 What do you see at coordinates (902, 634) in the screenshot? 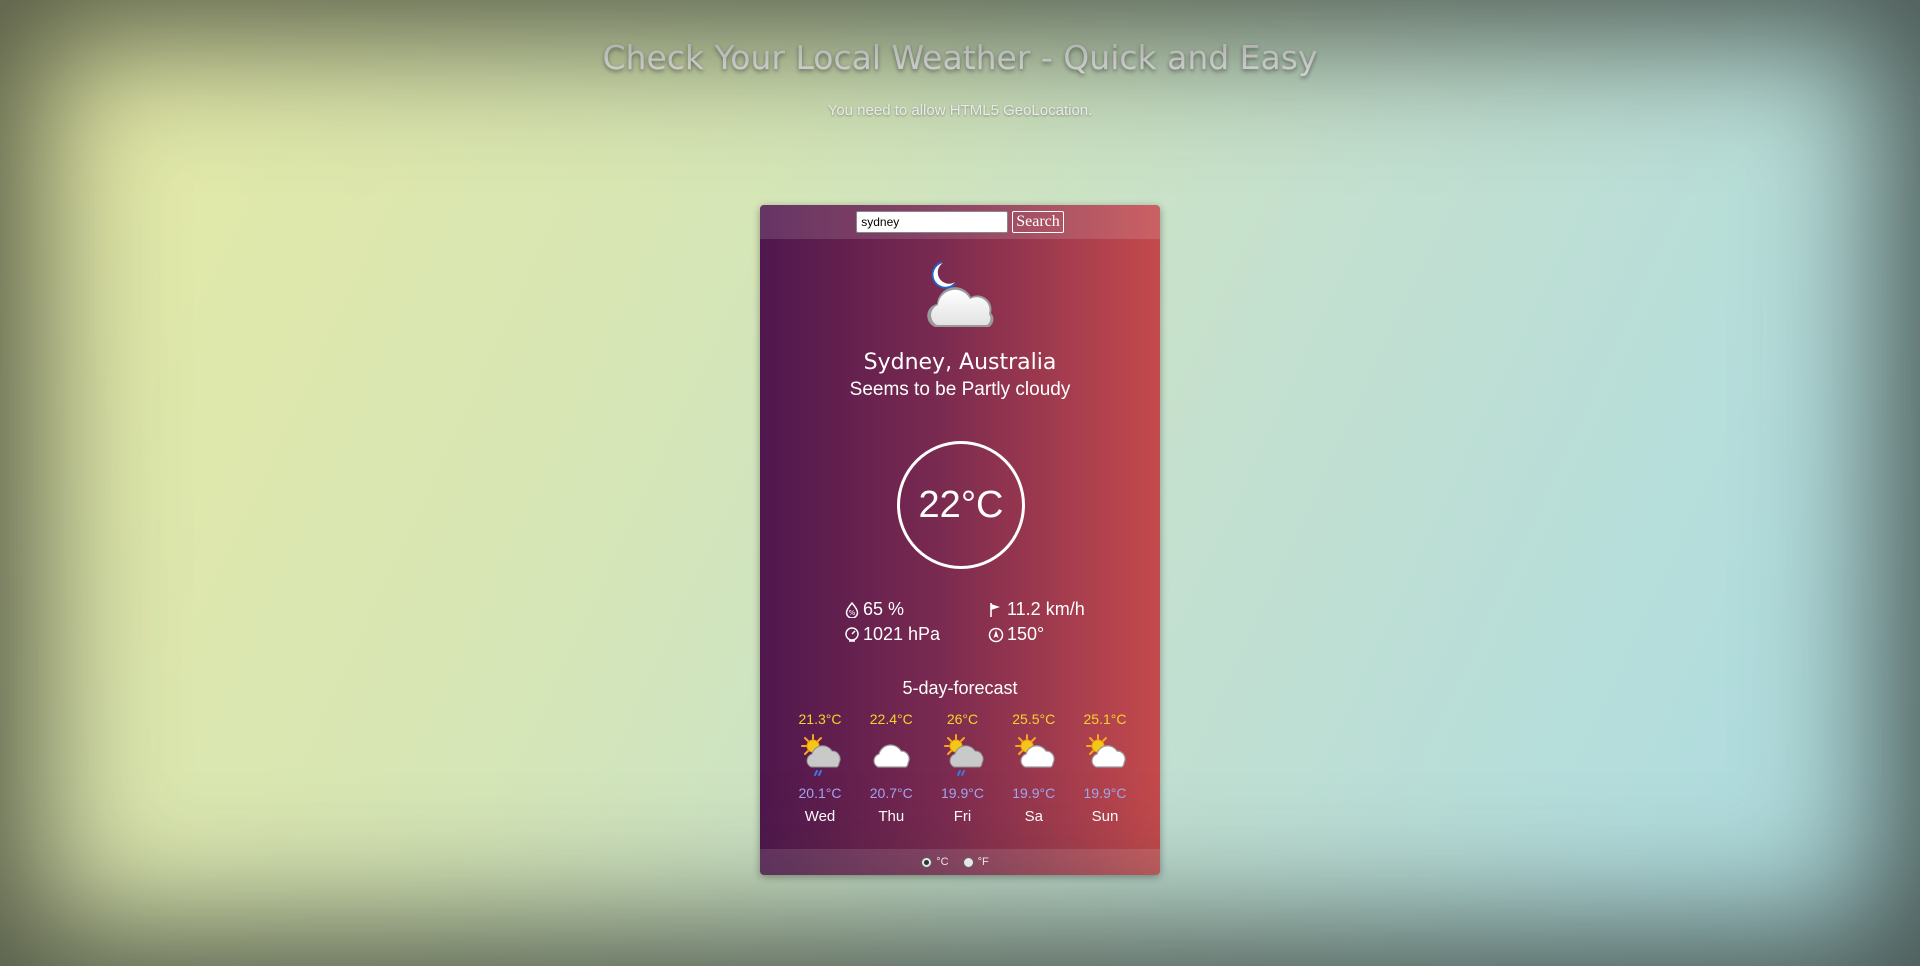
I see `pressure-value: 1021 hPa` at bounding box center [902, 634].